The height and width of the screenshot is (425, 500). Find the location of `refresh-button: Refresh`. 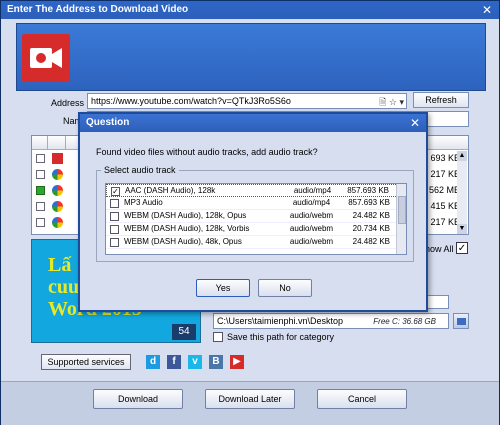

refresh-button: Refresh is located at coordinates (441, 100).